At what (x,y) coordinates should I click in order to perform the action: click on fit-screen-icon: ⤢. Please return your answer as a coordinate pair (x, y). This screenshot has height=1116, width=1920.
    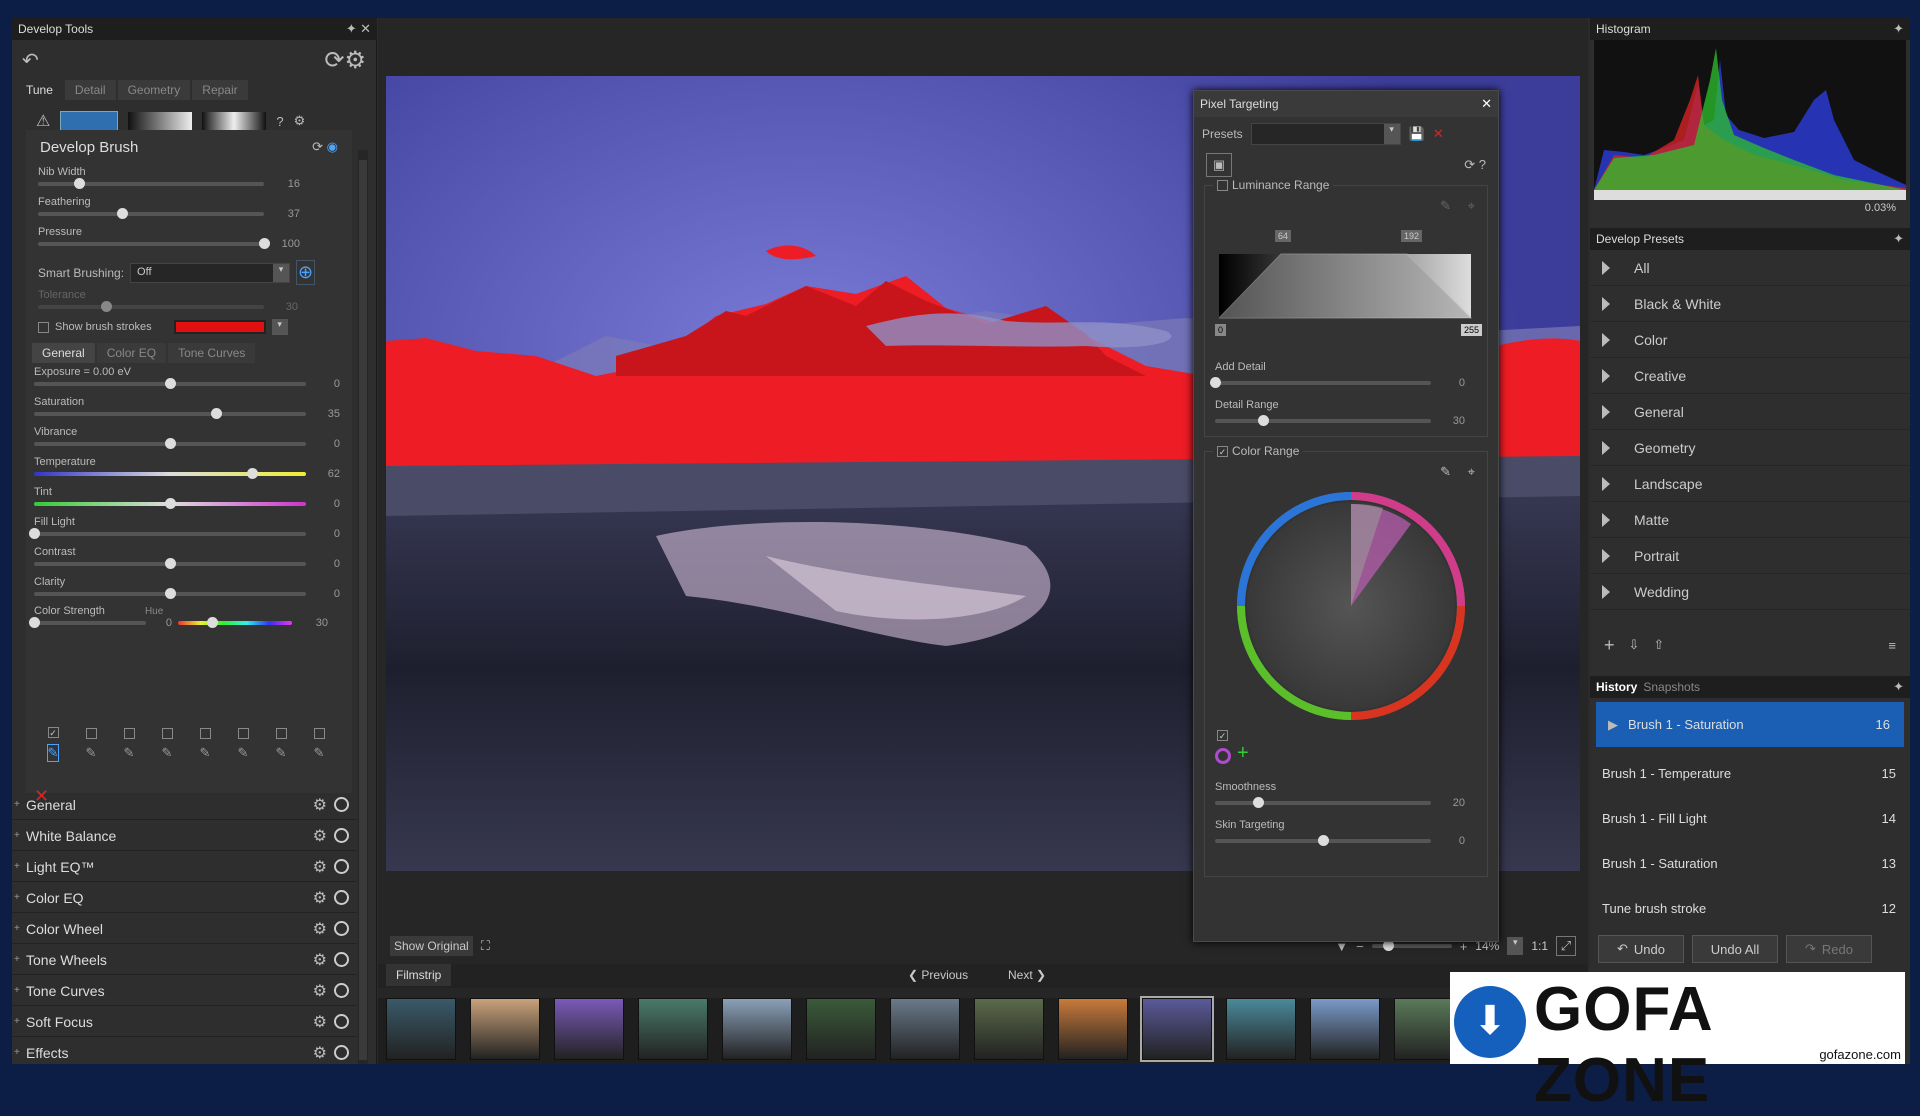
    Looking at the image, I should click on (1566, 946).